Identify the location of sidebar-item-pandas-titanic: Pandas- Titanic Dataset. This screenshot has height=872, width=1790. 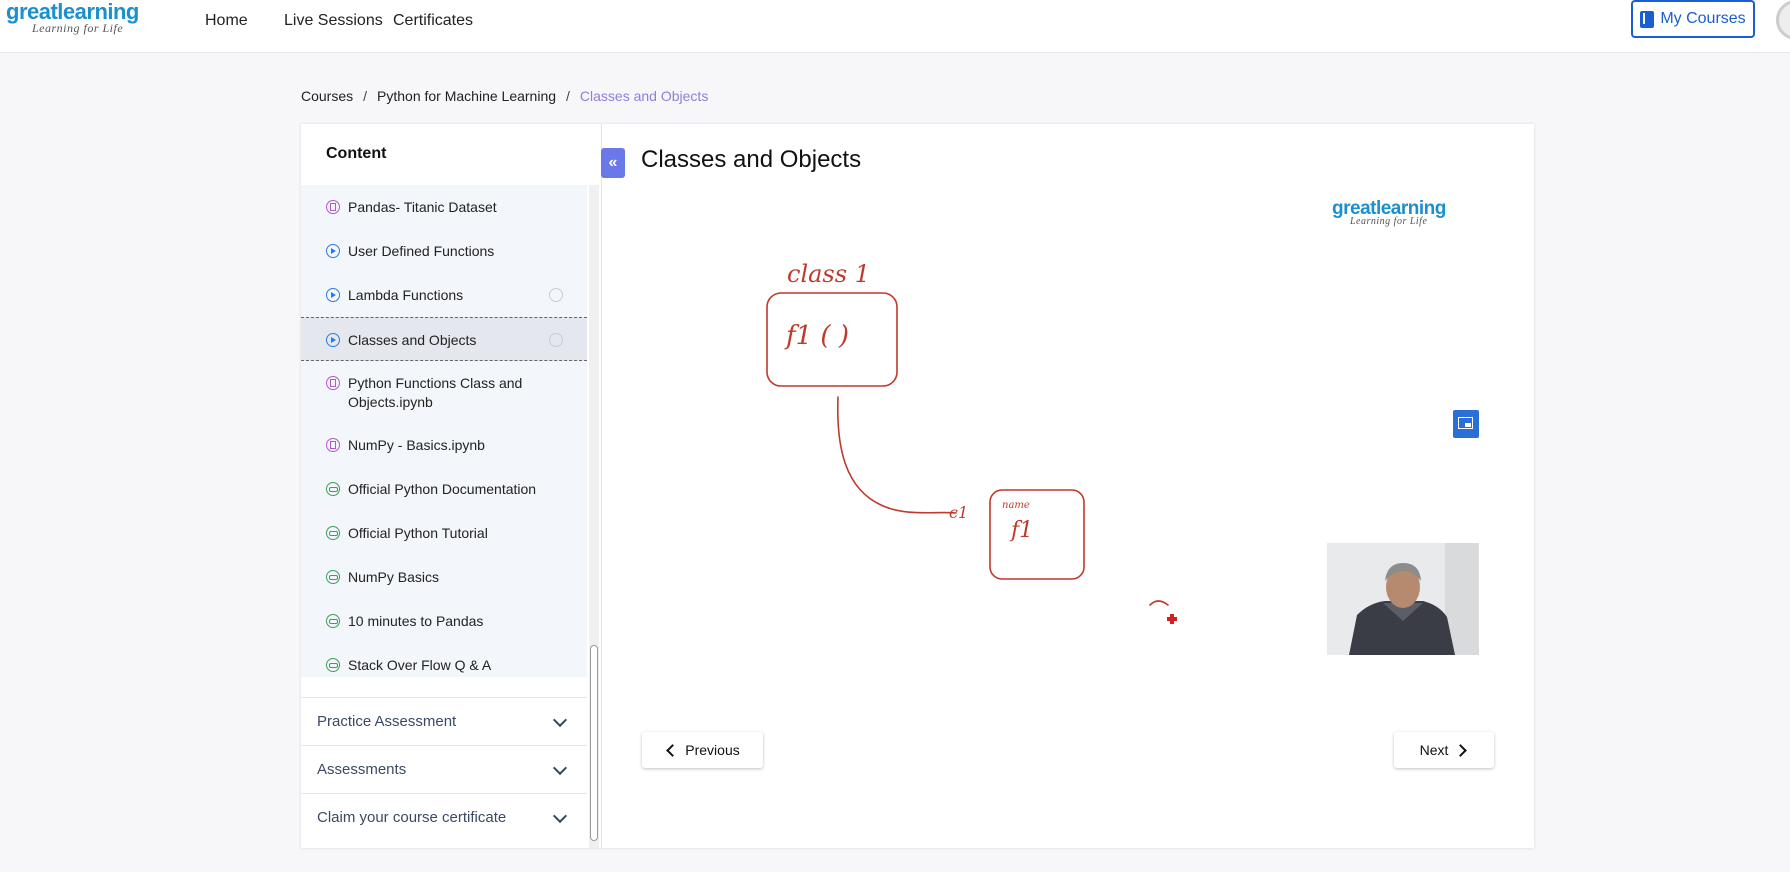
(444, 207).